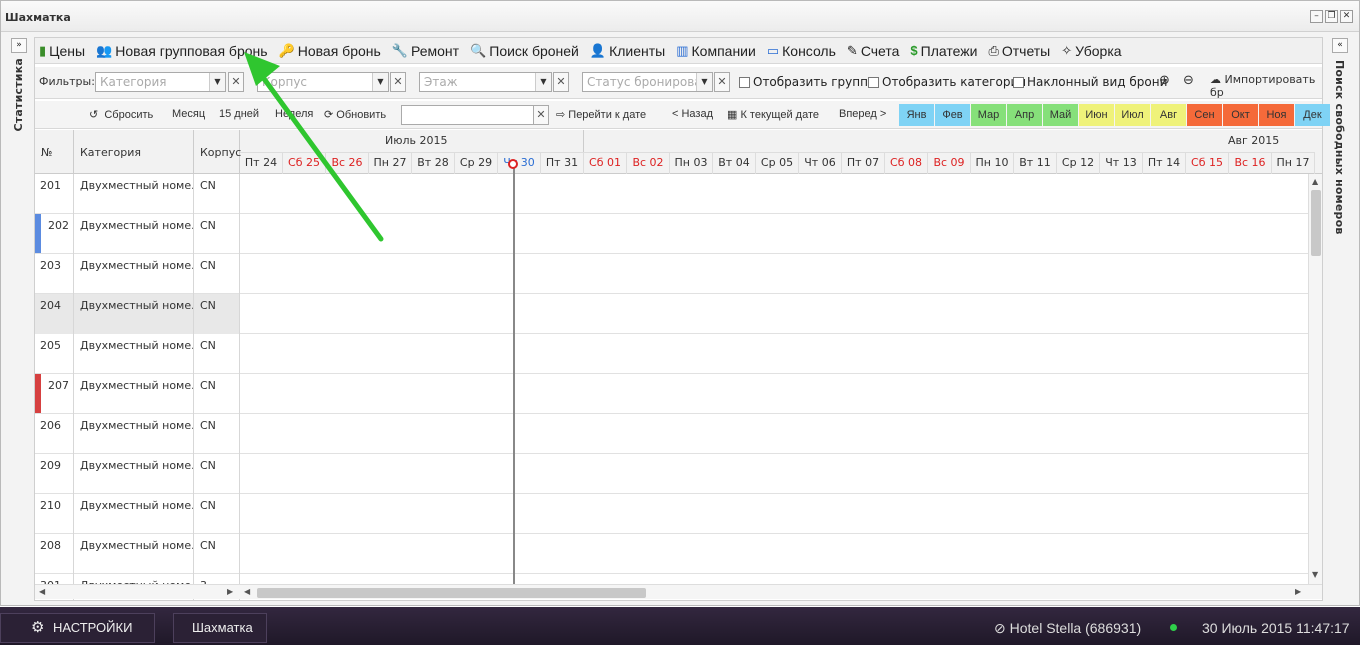  What do you see at coordinates (236, 82) in the screenshot?
I see `clear-category-button: ✕` at bounding box center [236, 82].